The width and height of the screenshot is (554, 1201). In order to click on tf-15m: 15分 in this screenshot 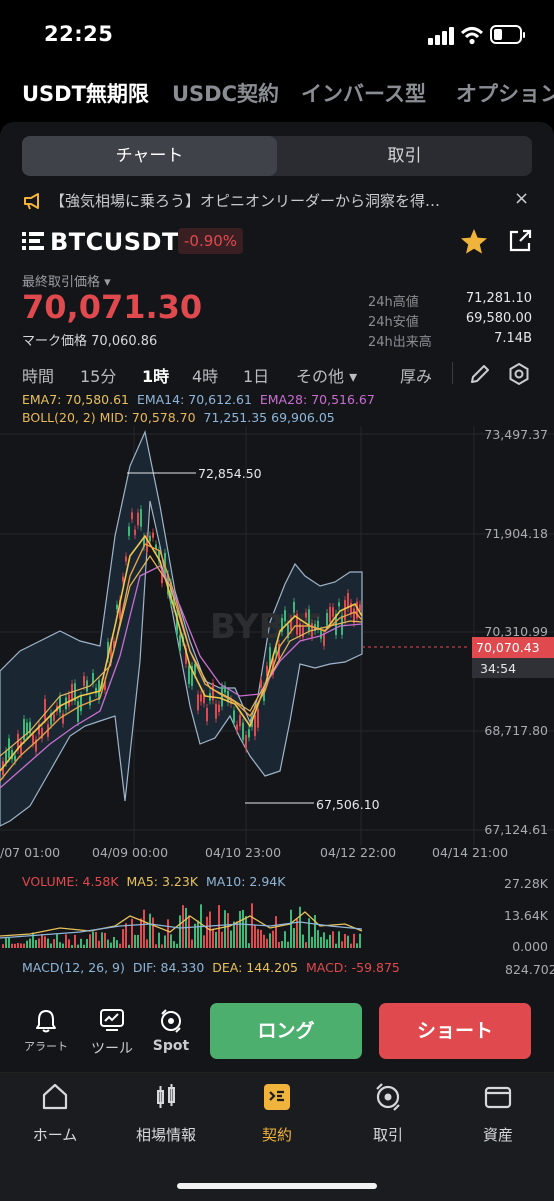, I will do `click(98, 375)`.